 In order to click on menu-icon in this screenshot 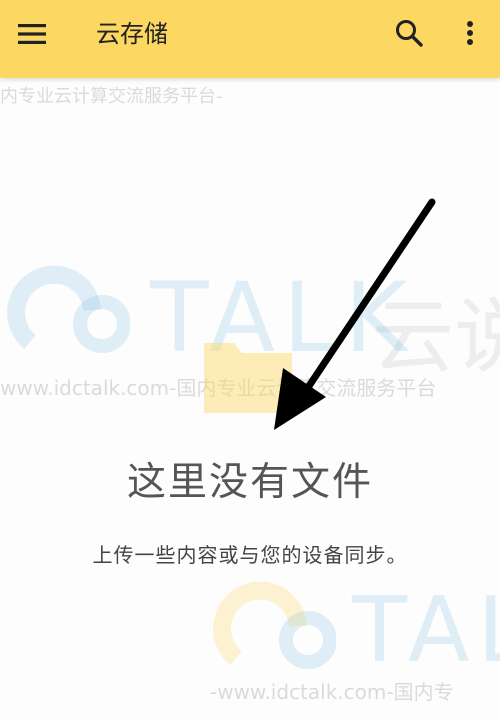, I will do `click(33, 34)`.